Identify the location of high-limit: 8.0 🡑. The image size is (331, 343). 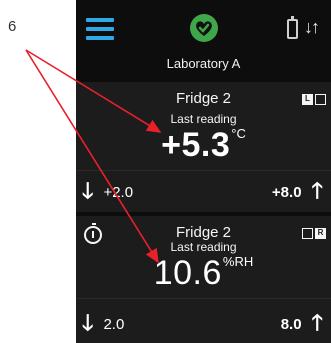
(302, 323).